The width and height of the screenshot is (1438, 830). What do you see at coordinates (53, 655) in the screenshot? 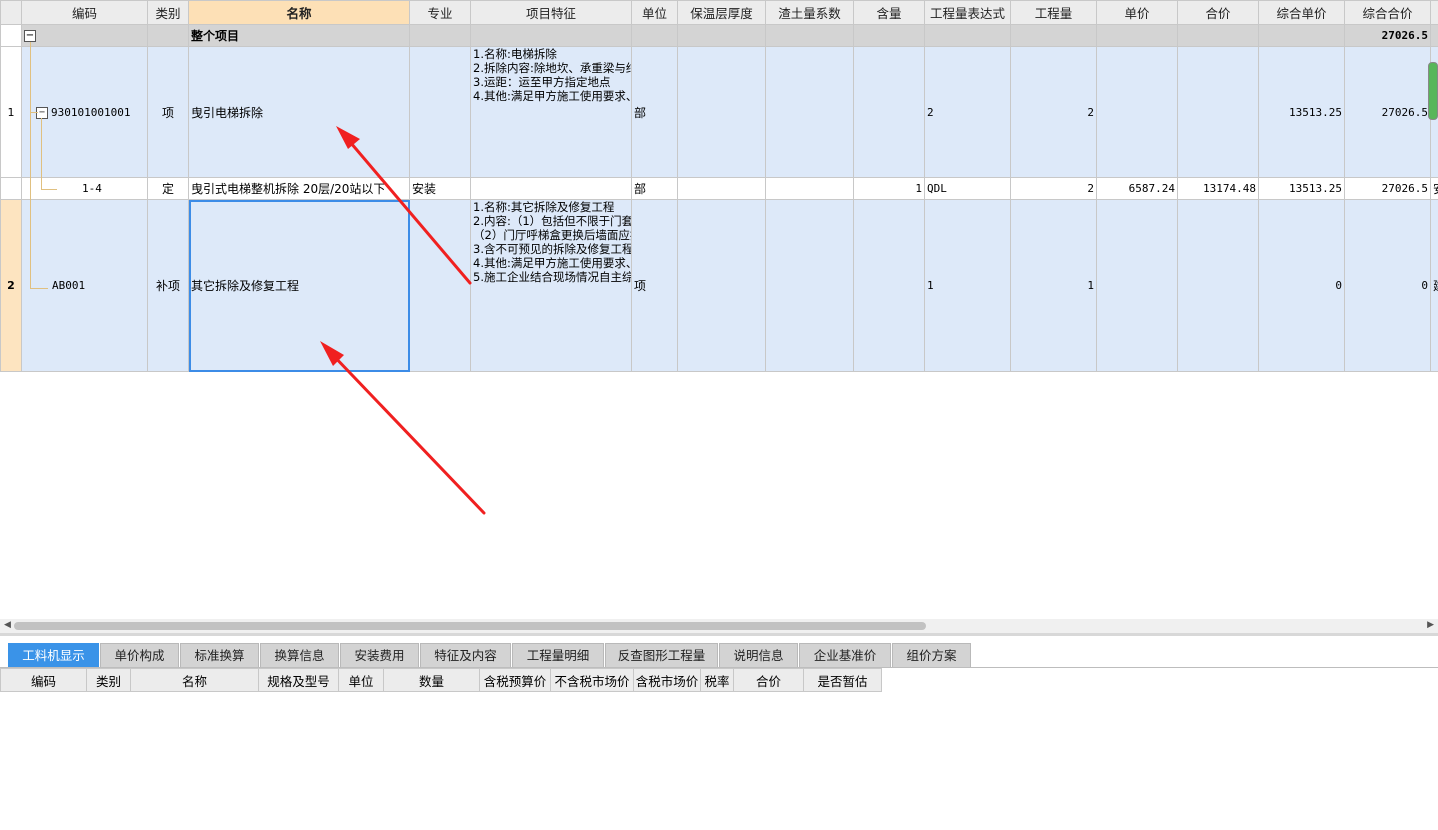
I see `tab-labor-material-machine: 工料机显示` at bounding box center [53, 655].